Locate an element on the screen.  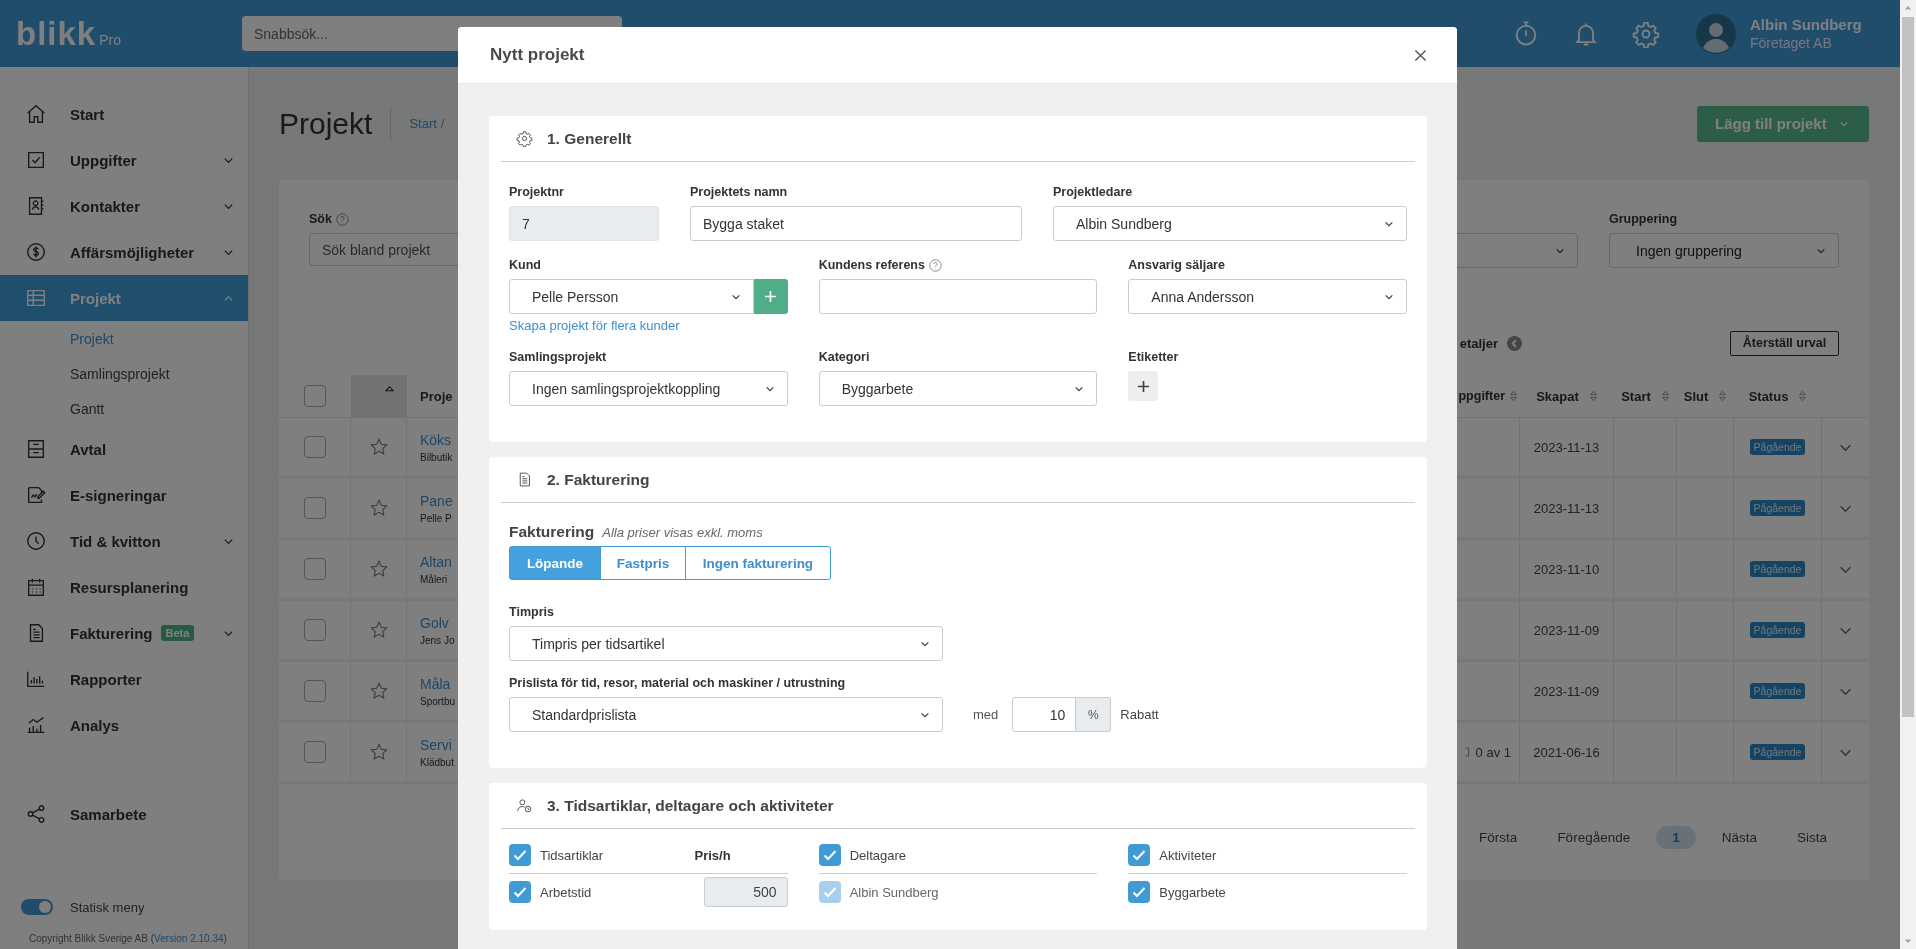
discount-prefix: med is located at coordinates (986, 714).